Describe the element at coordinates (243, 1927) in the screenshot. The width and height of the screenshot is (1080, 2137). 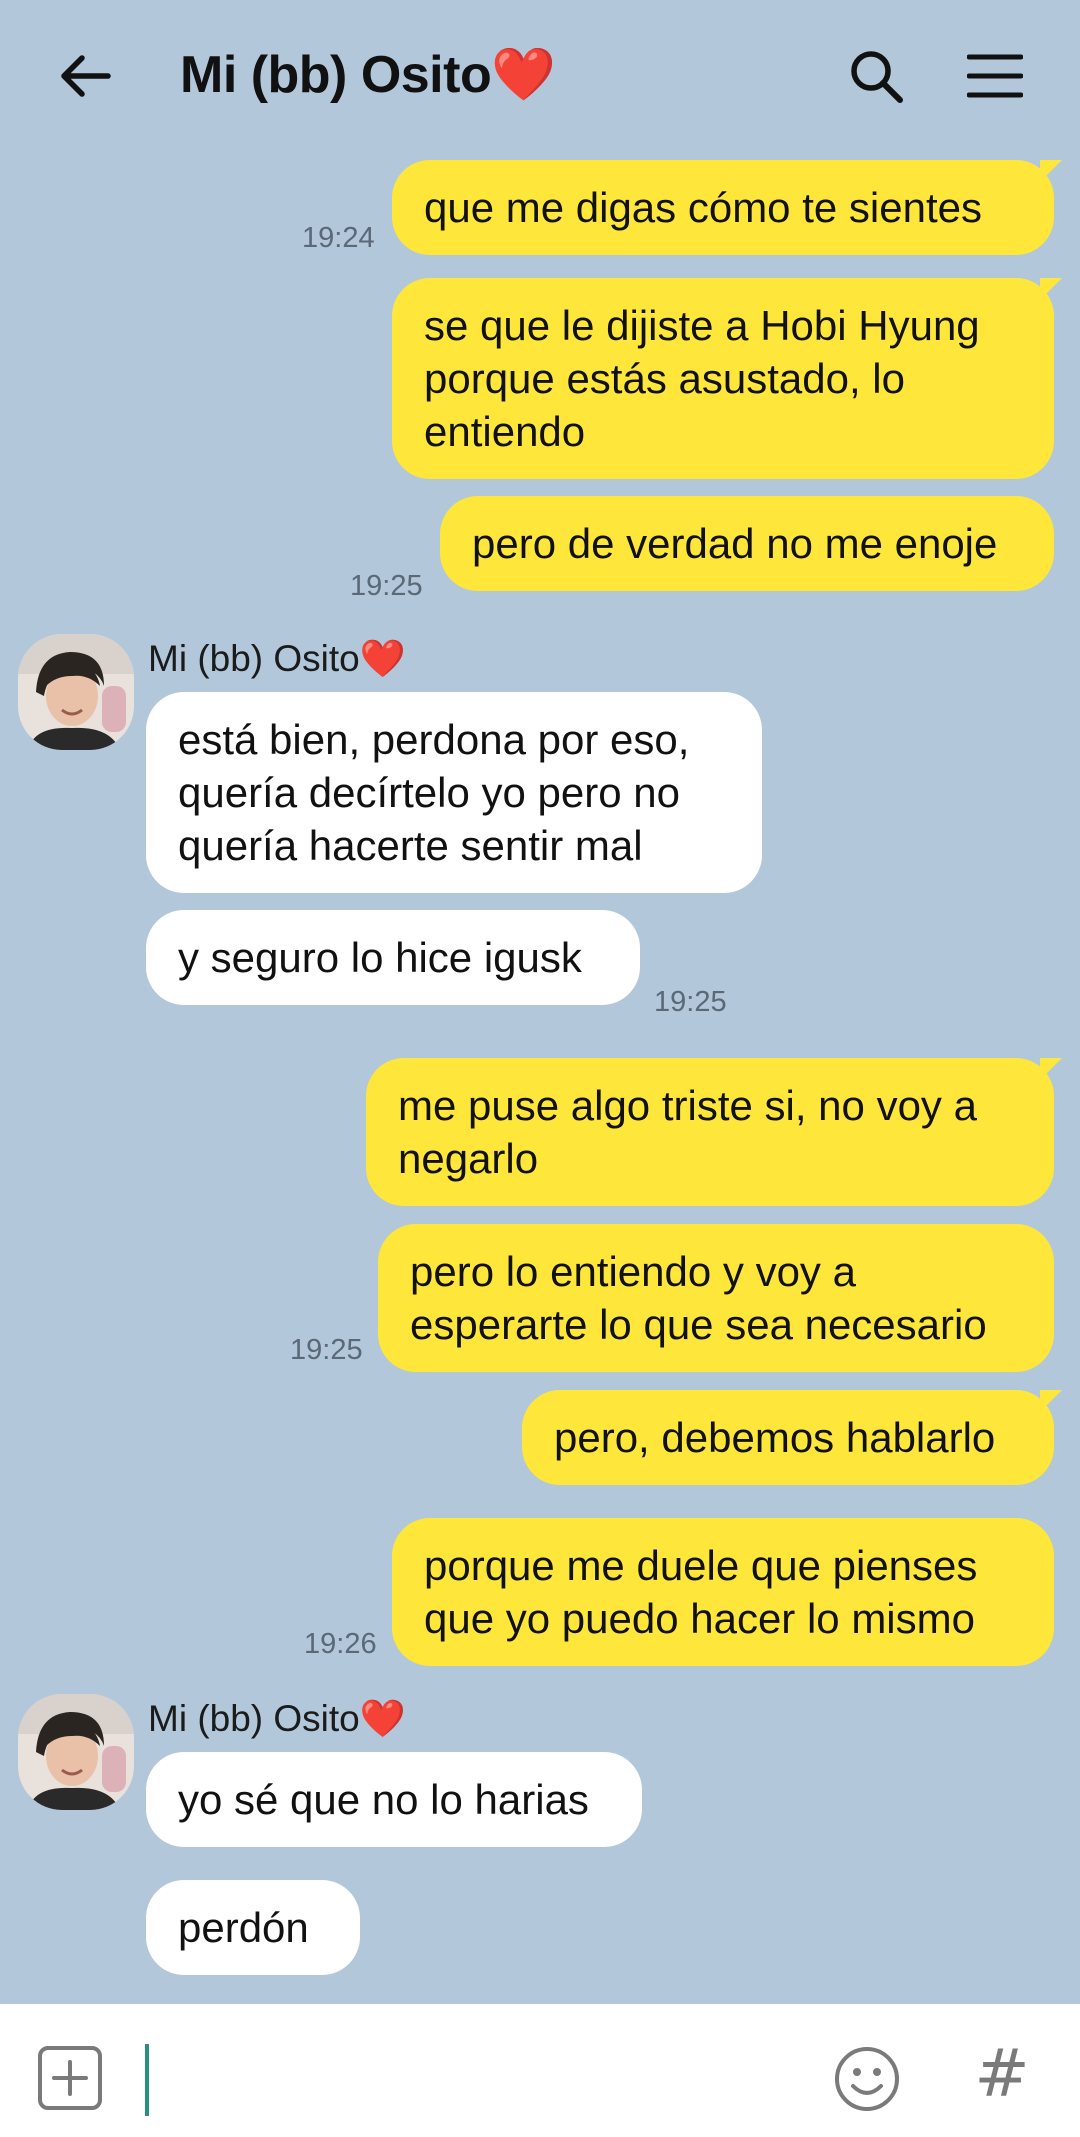
I see `message-line: perdón` at that location.